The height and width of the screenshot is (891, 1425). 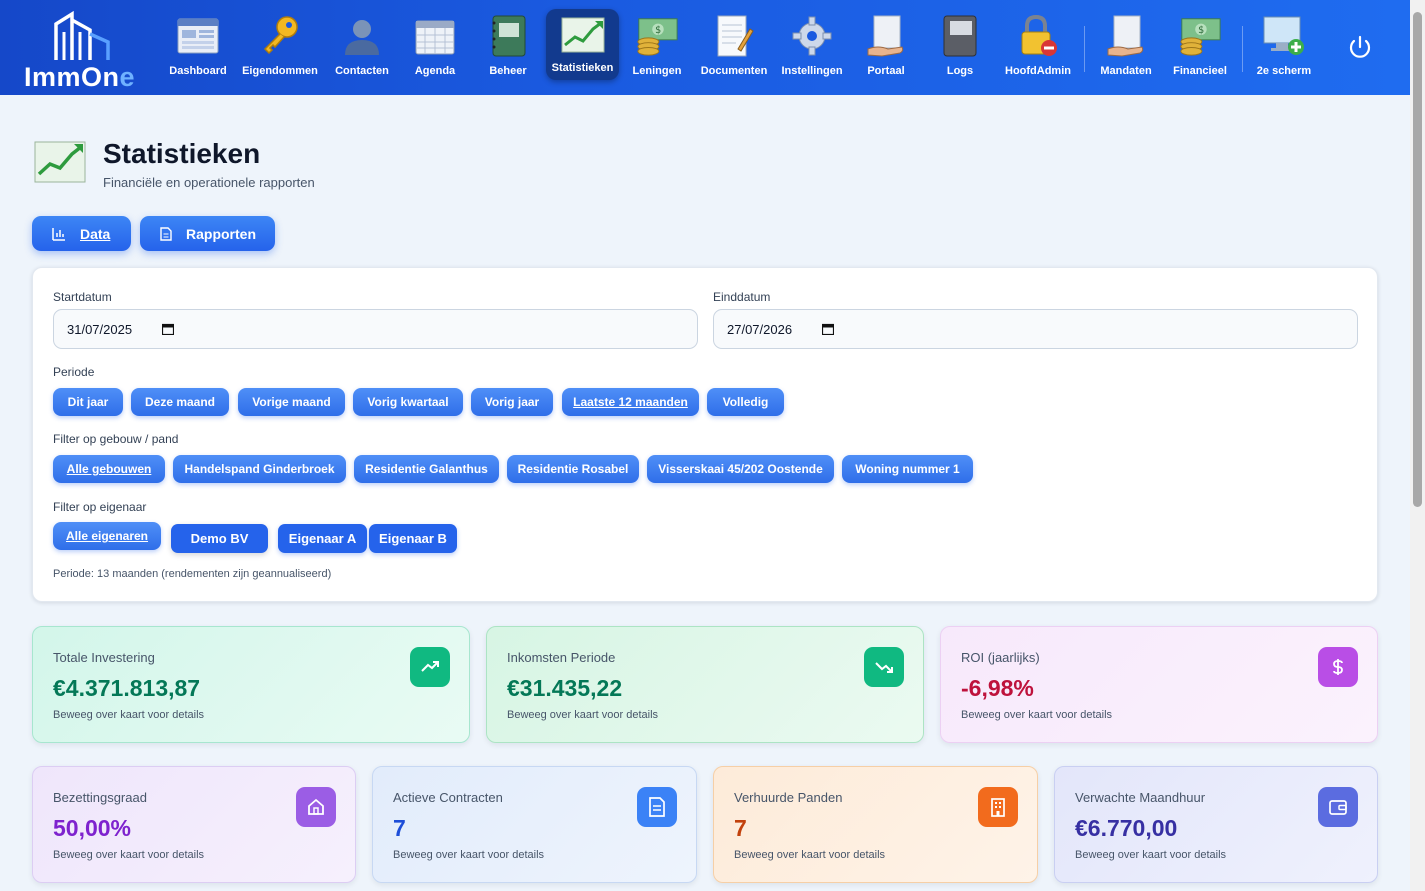 What do you see at coordinates (1284, 36) in the screenshot?
I see `monitor-add-icon` at bounding box center [1284, 36].